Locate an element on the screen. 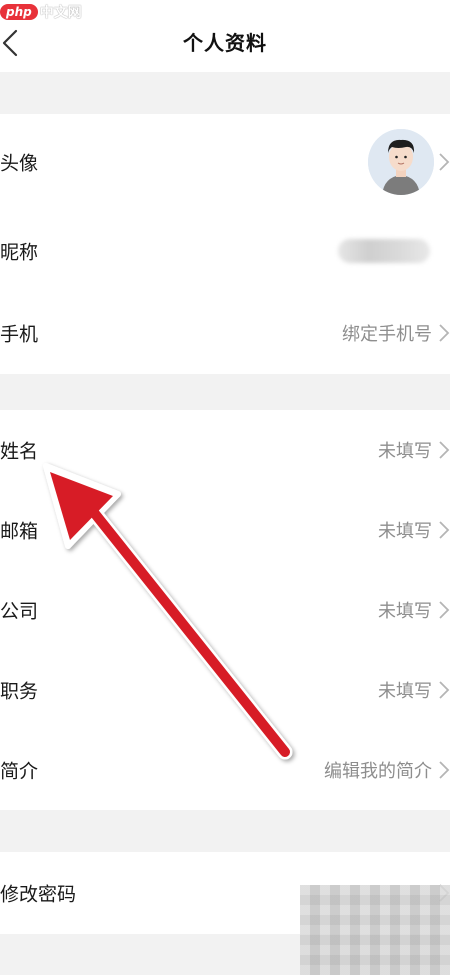 The width and height of the screenshot is (450, 975). company-value: 未填写 is located at coordinates (405, 611).